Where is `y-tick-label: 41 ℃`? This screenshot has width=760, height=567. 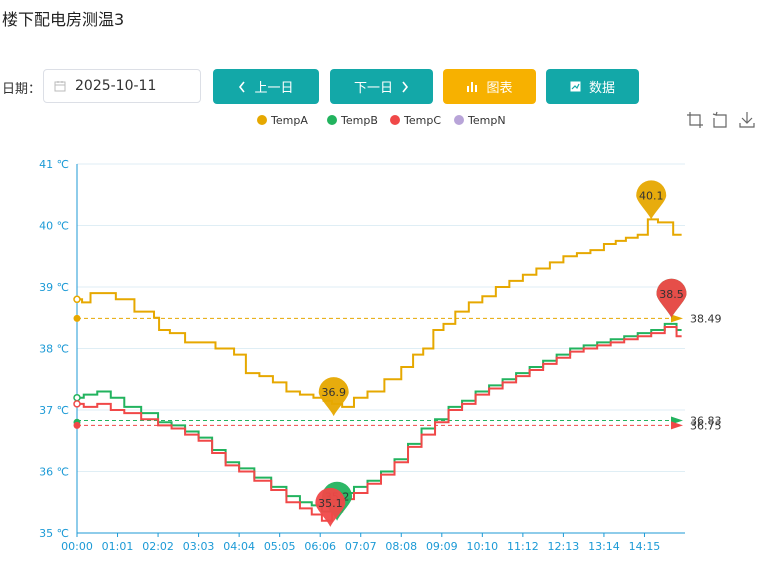
y-tick-label: 41 ℃ is located at coordinates (54, 164).